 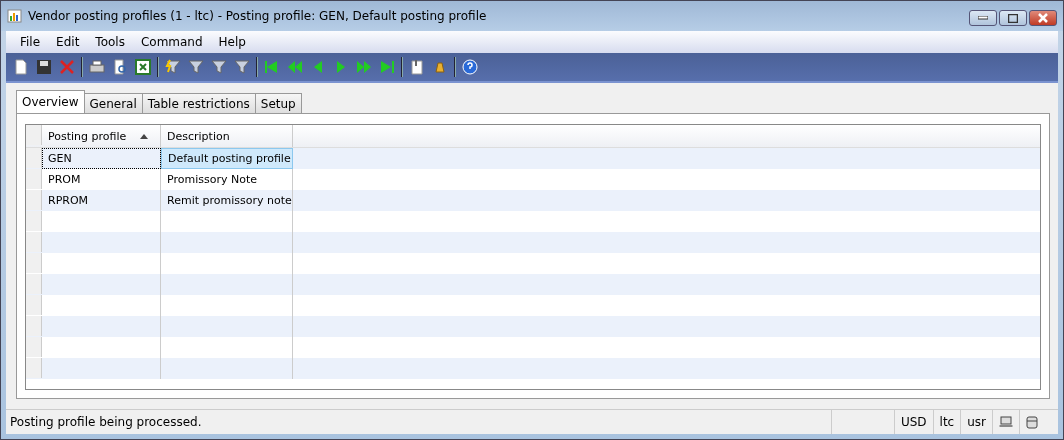 What do you see at coordinates (120, 67) in the screenshot?
I see `print-preview-icon` at bounding box center [120, 67].